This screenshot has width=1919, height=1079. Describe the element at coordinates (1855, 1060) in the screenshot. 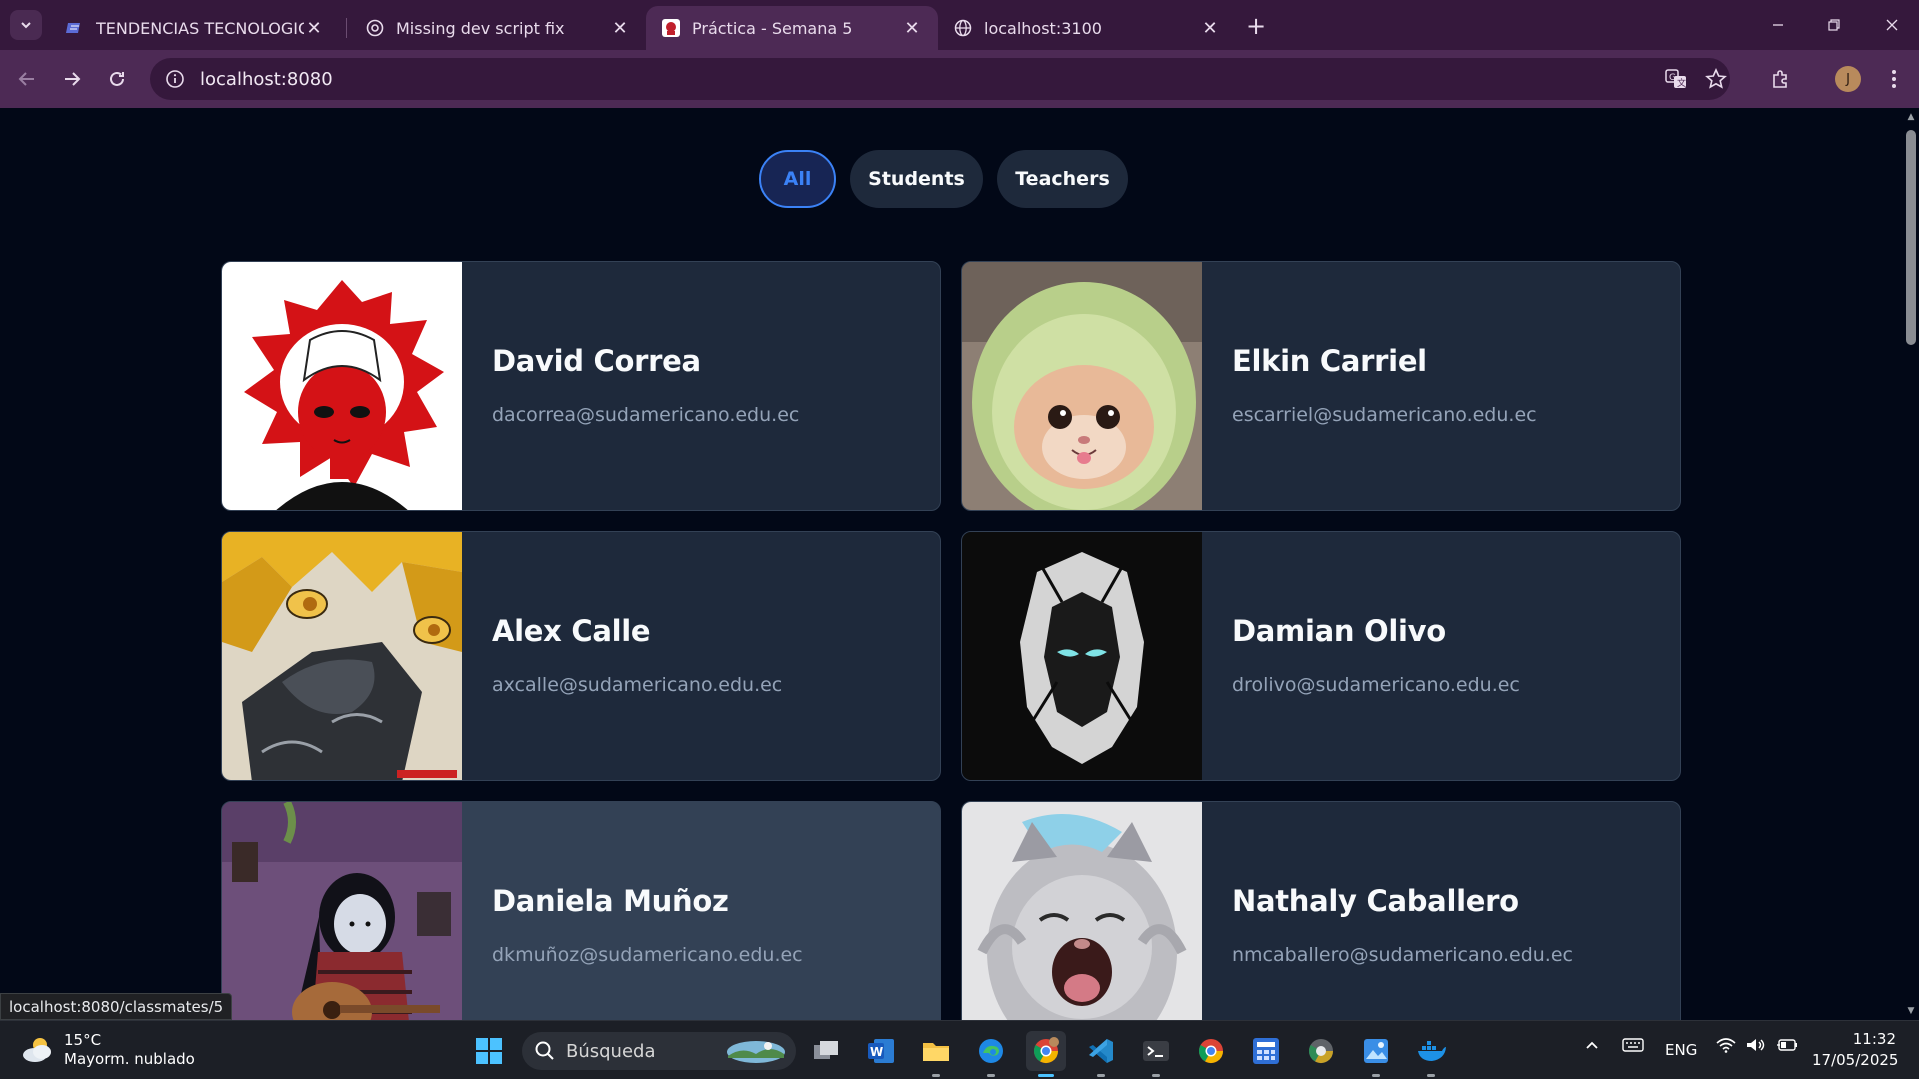

I see `clock-date: 17/05/2025` at that location.